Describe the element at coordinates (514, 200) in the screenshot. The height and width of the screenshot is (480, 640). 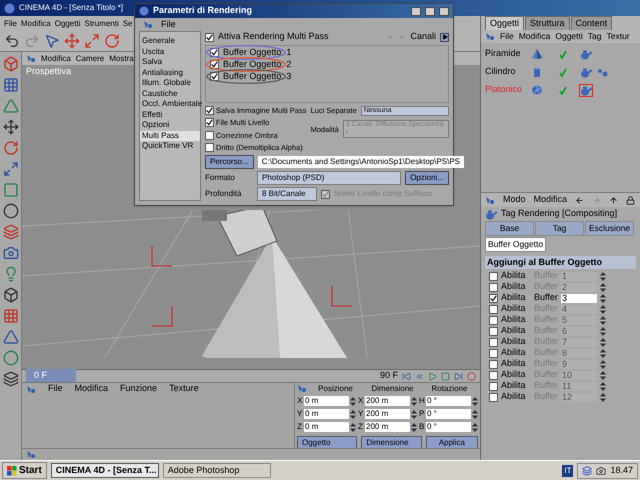
I see `menu-item: Modo` at that location.